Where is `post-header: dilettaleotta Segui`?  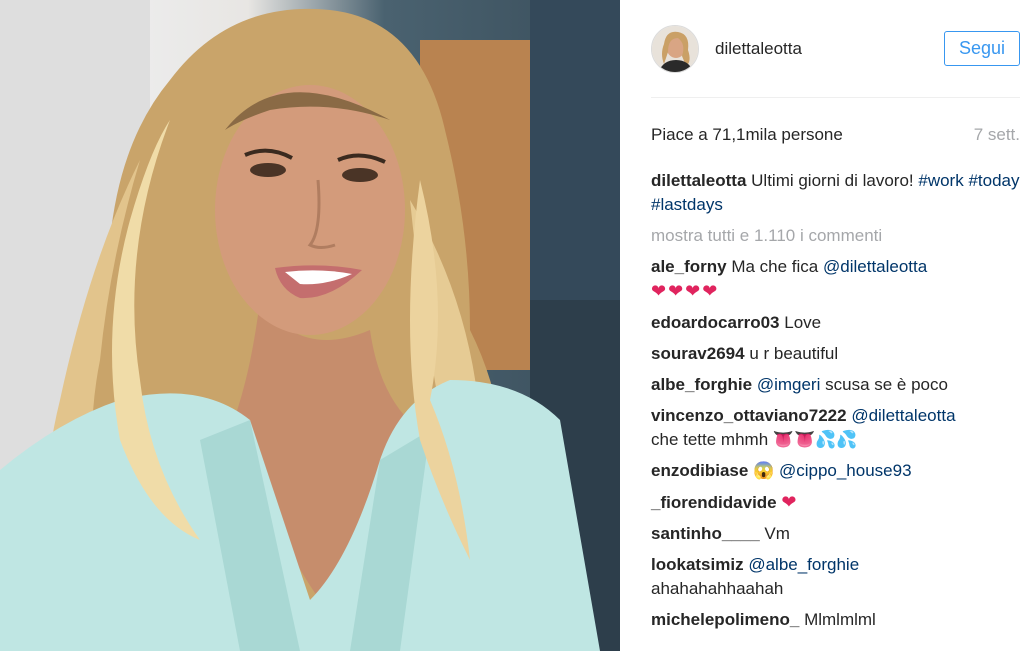
post-header: dilettaleotta Segui is located at coordinates (835, 49).